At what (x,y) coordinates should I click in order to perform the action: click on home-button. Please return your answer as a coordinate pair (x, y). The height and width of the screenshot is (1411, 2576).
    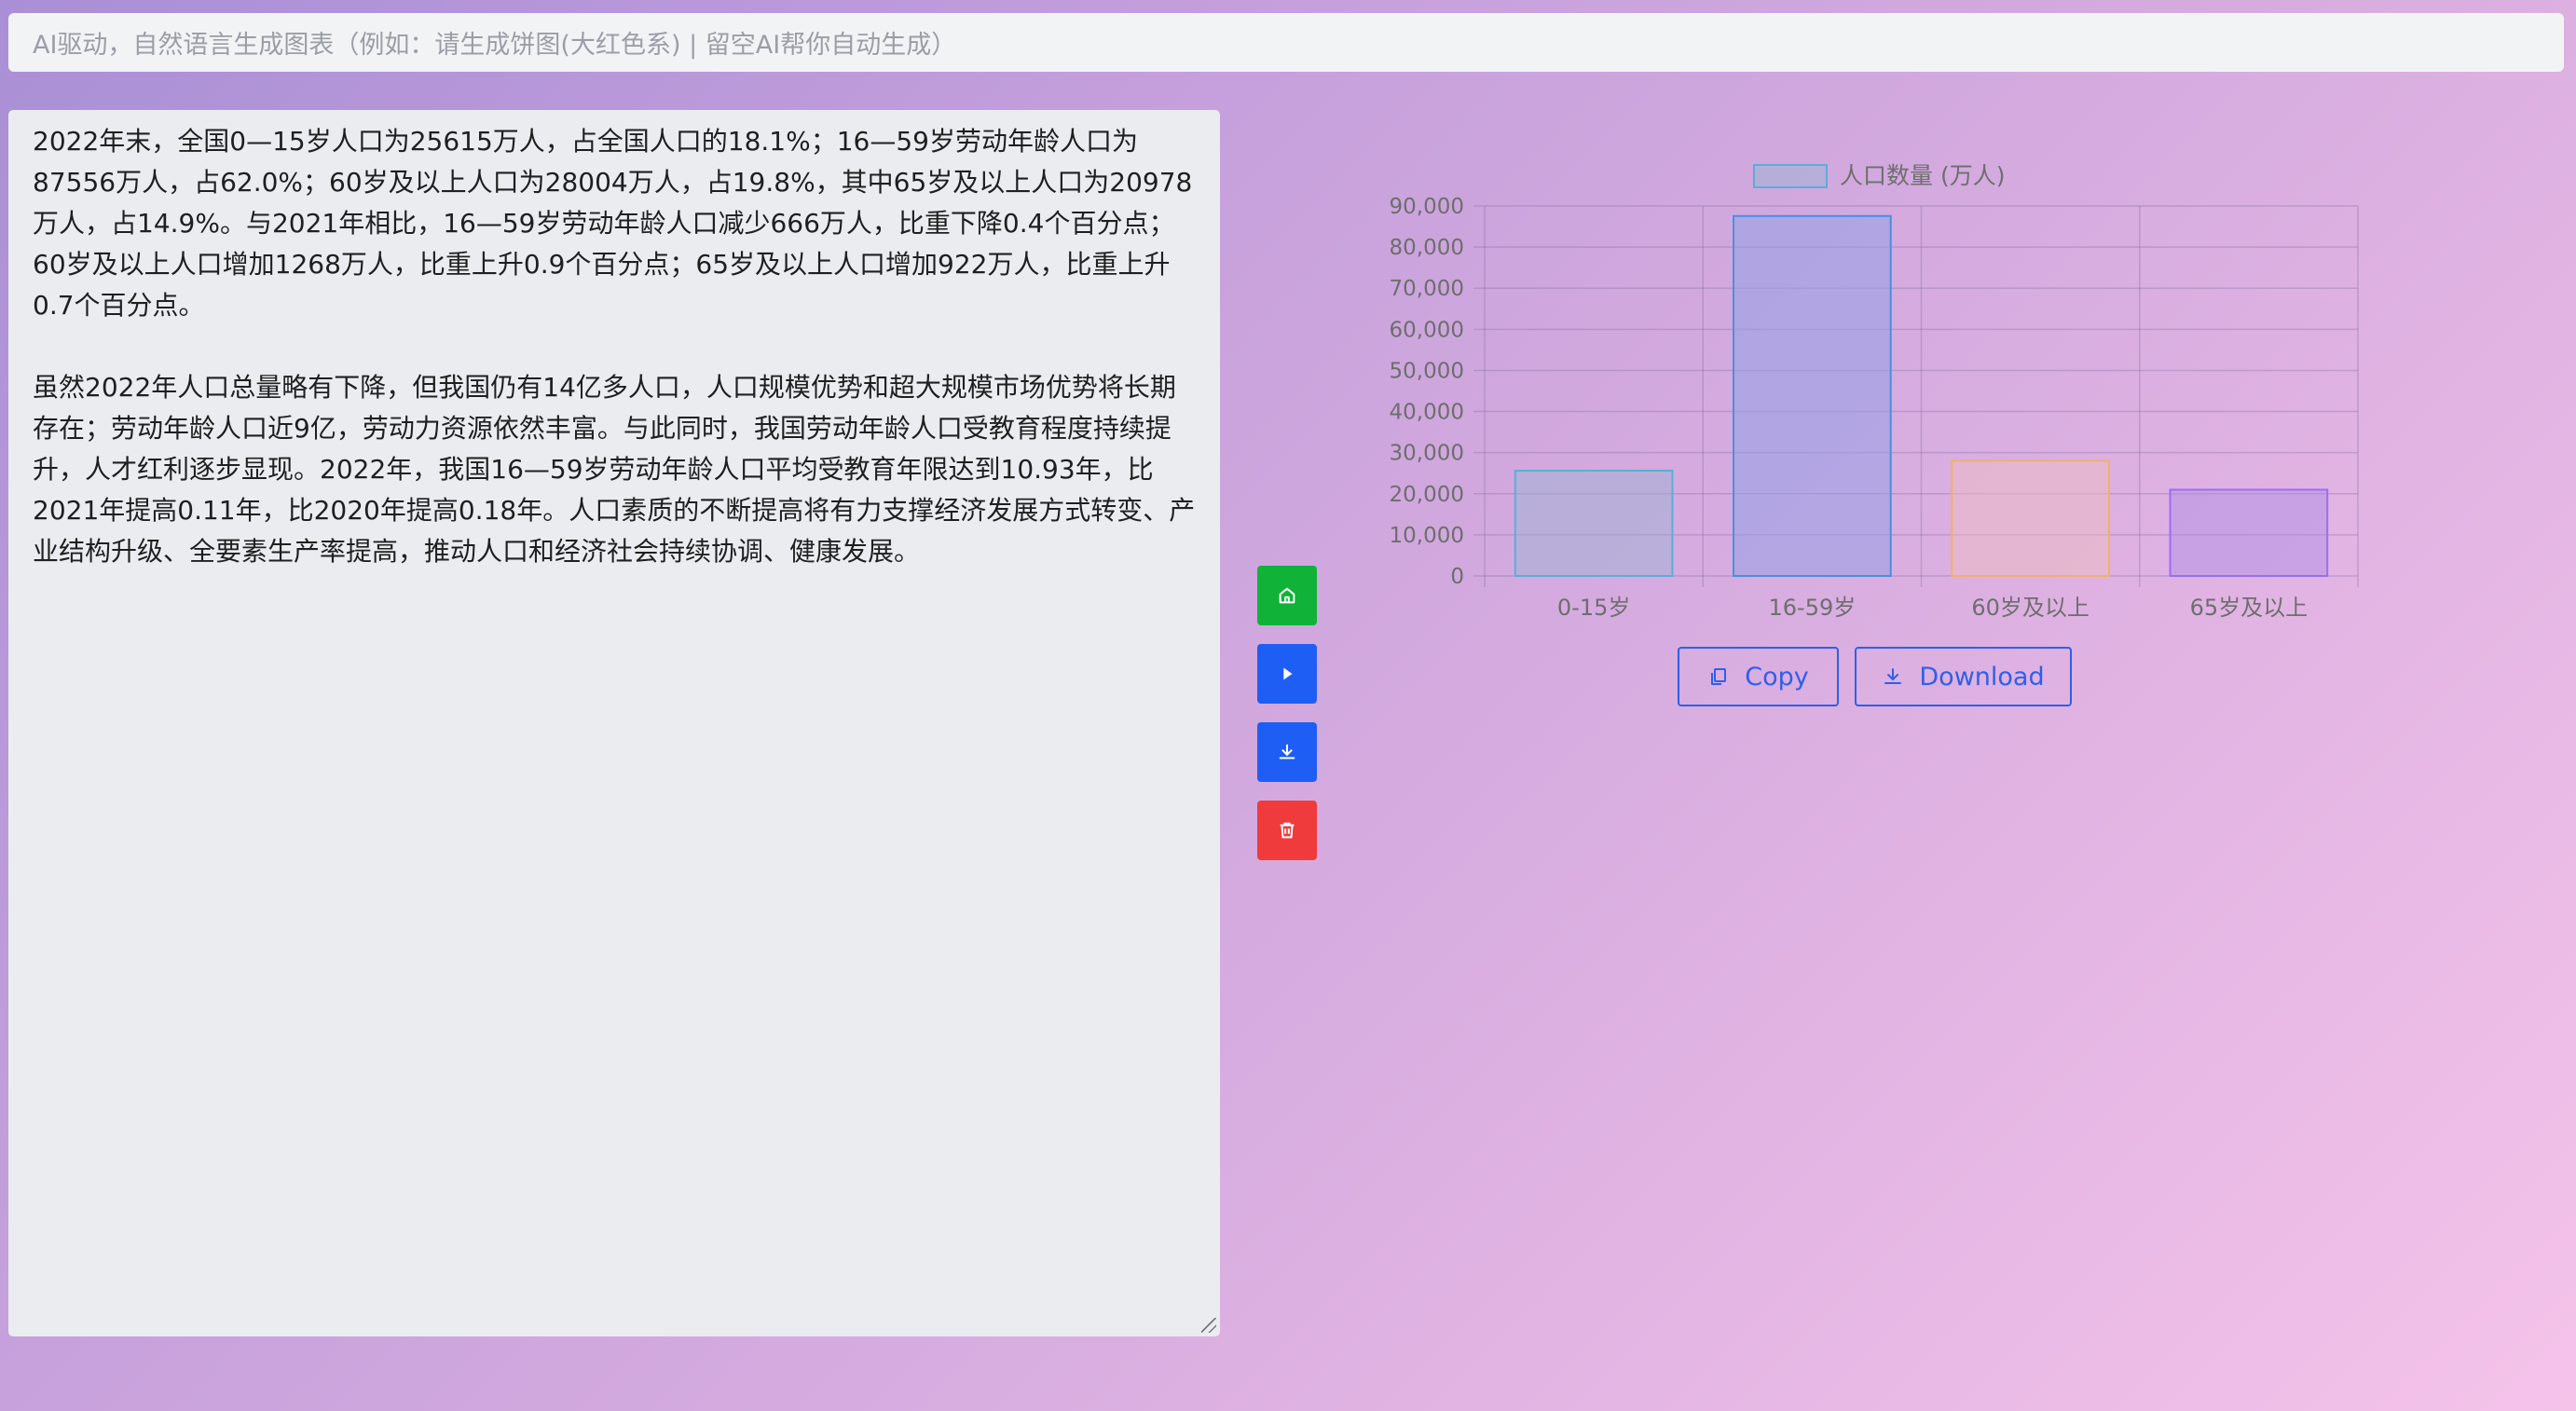
    Looking at the image, I should click on (1287, 595).